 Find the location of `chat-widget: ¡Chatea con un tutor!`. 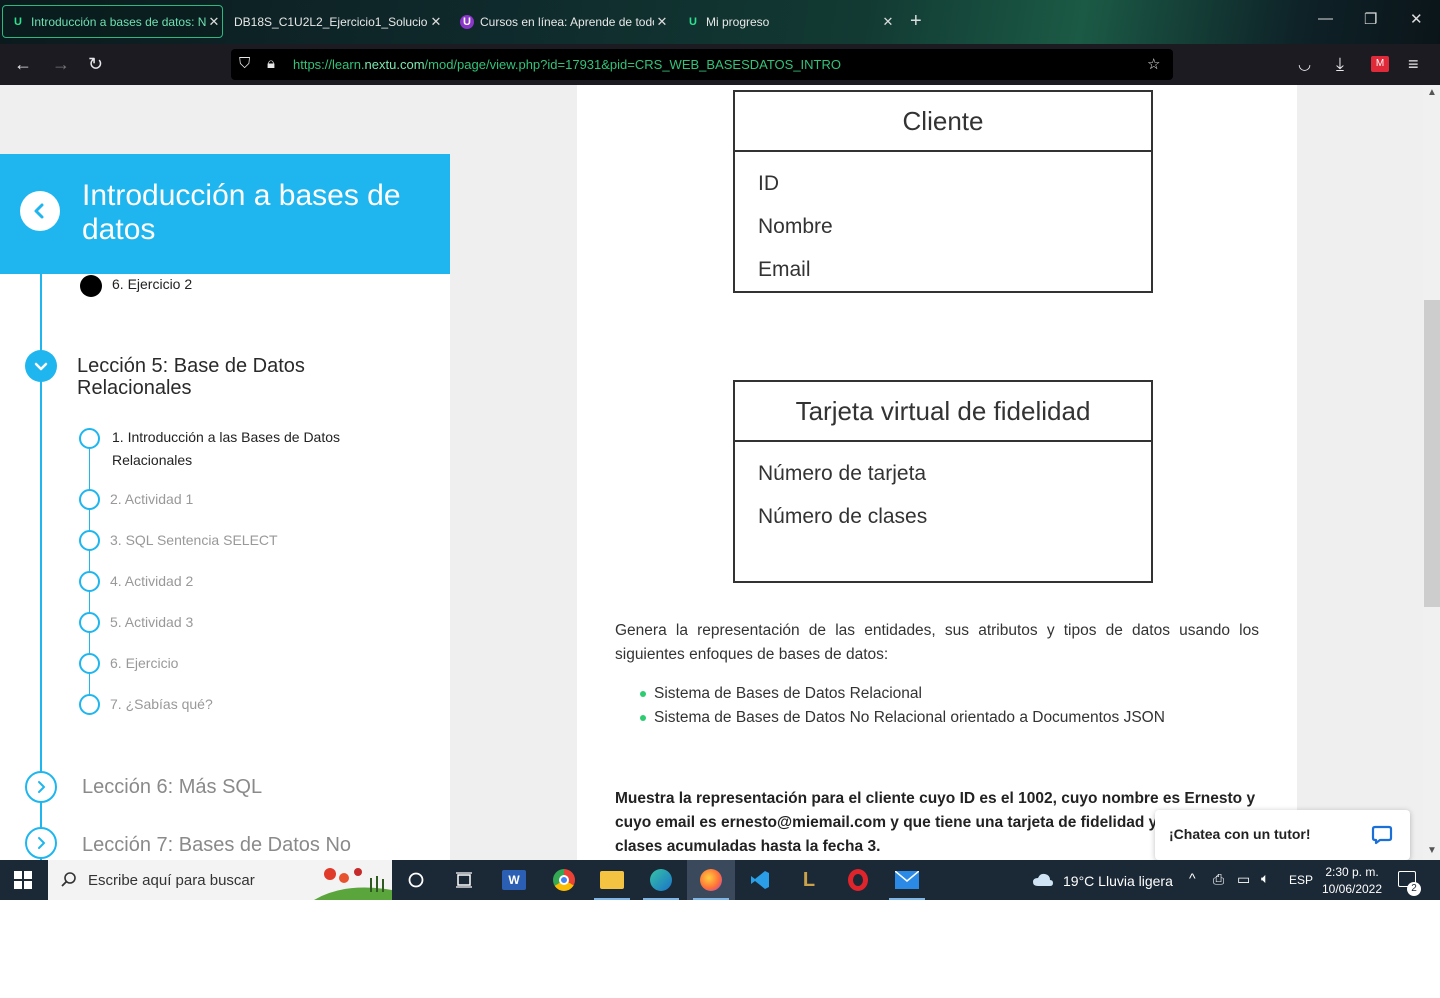

chat-widget: ¡Chatea con un tutor! is located at coordinates (1282, 835).